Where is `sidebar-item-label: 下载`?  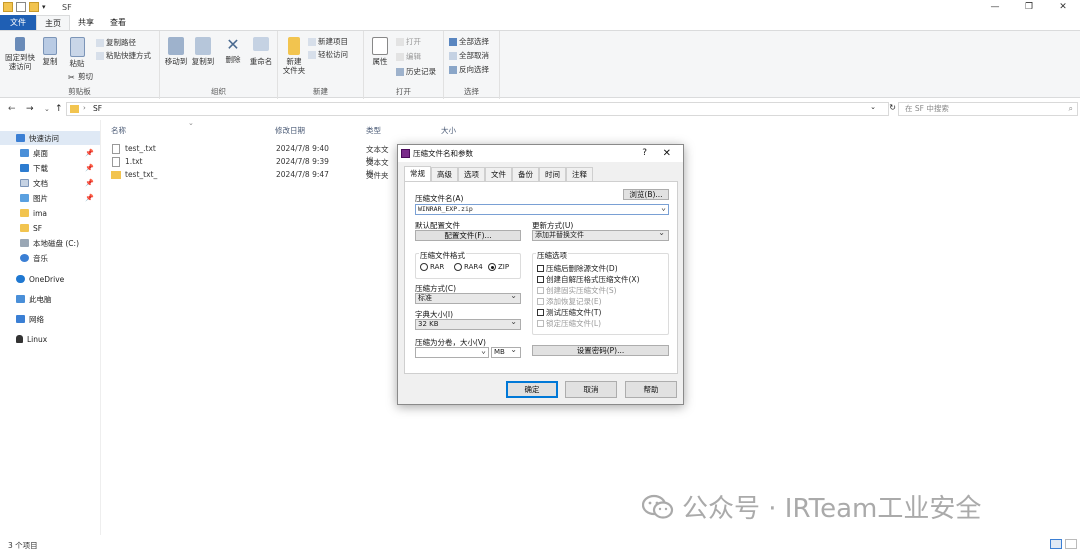 sidebar-item-label: 下载 is located at coordinates (40, 168).